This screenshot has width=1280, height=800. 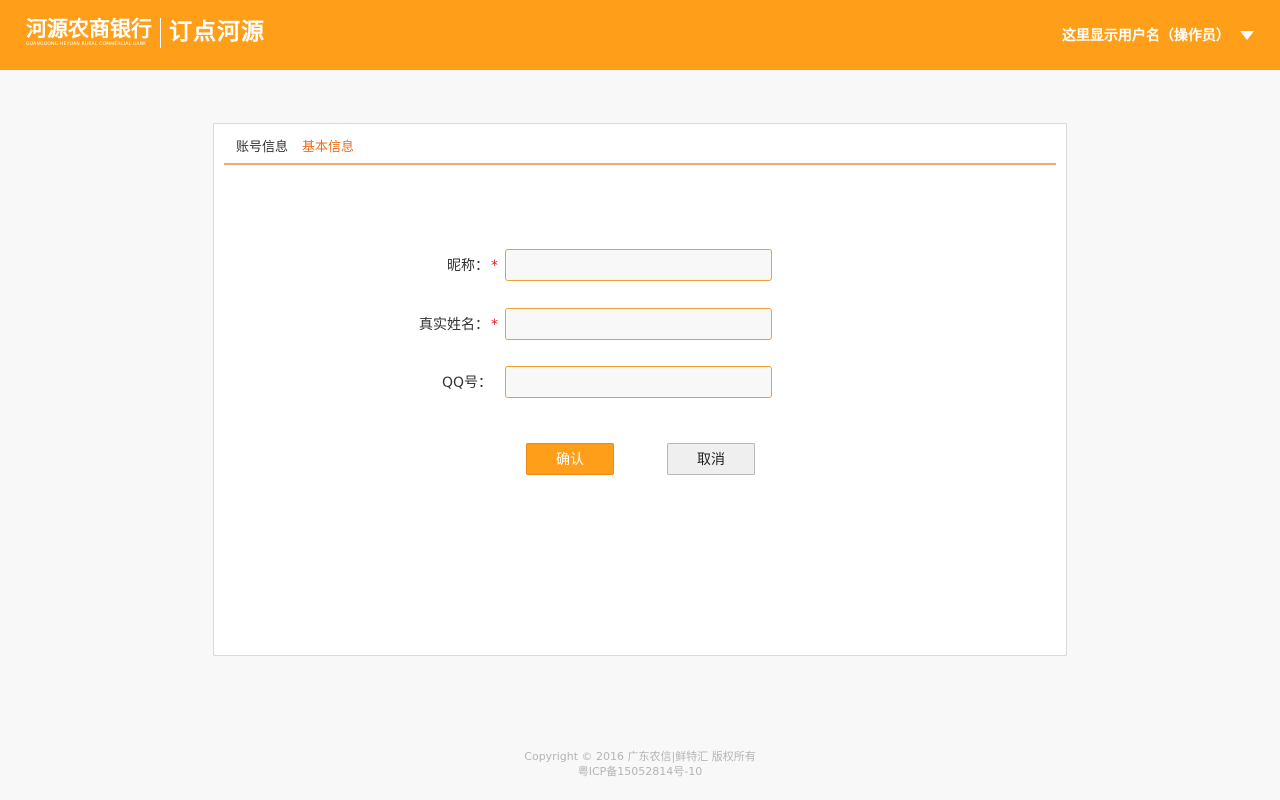 I want to click on cancel-button: 取消, so click(x=711, y=459).